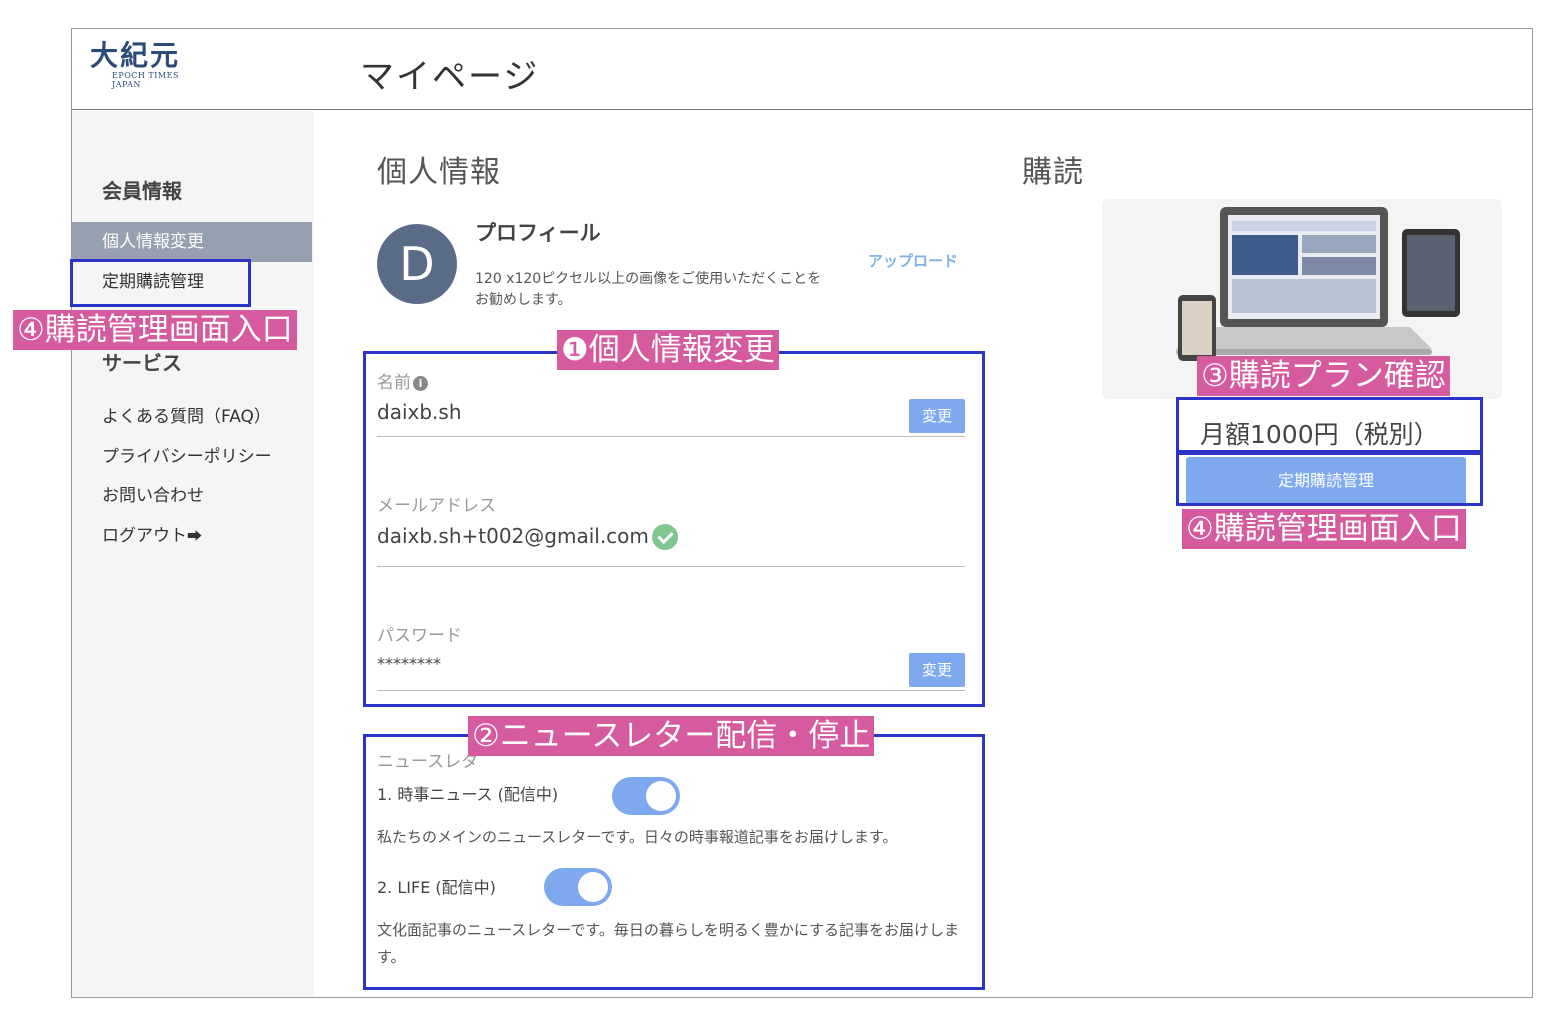 The width and height of the screenshot is (1560, 1018). What do you see at coordinates (186, 414) in the screenshot?
I see `sidebar-link-faq: よくある質問（FAQ）` at bounding box center [186, 414].